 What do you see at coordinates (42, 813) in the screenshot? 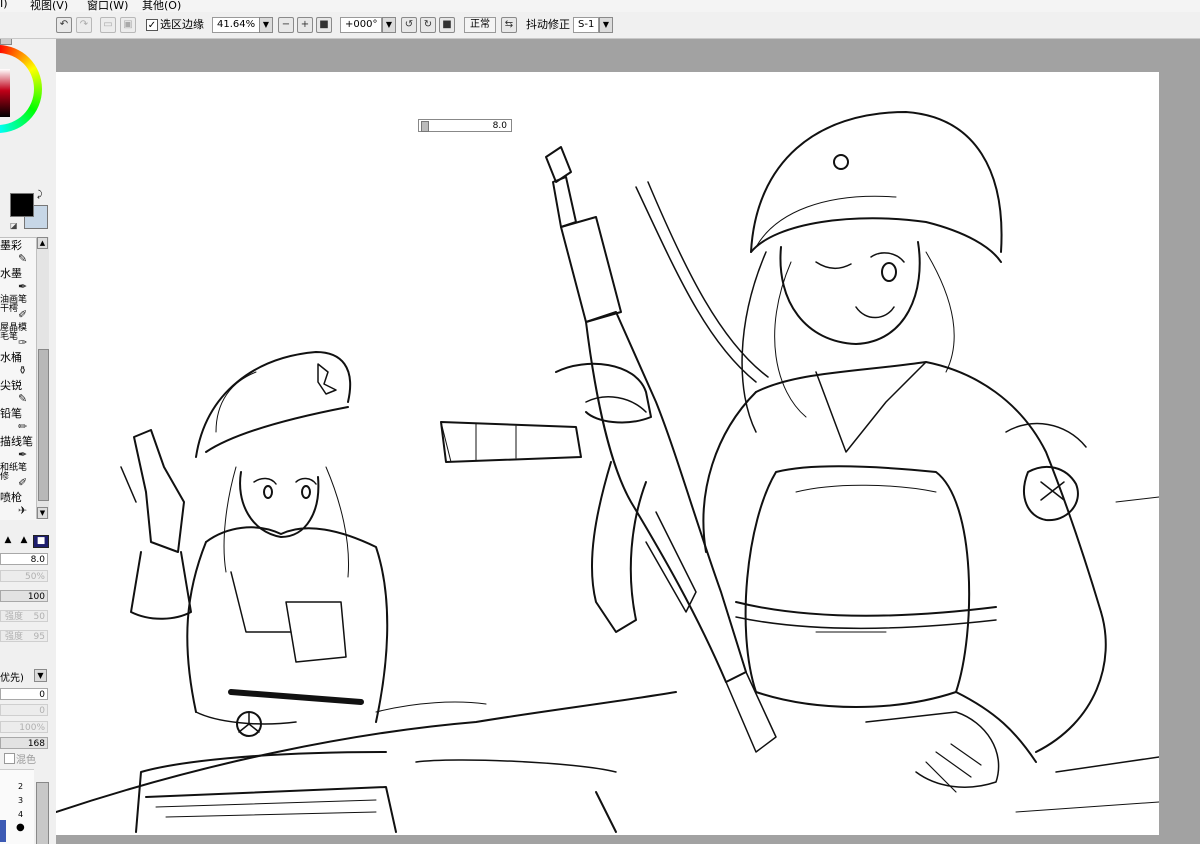
I see `size-list-scrollbar` at bounding box center [42, 813].